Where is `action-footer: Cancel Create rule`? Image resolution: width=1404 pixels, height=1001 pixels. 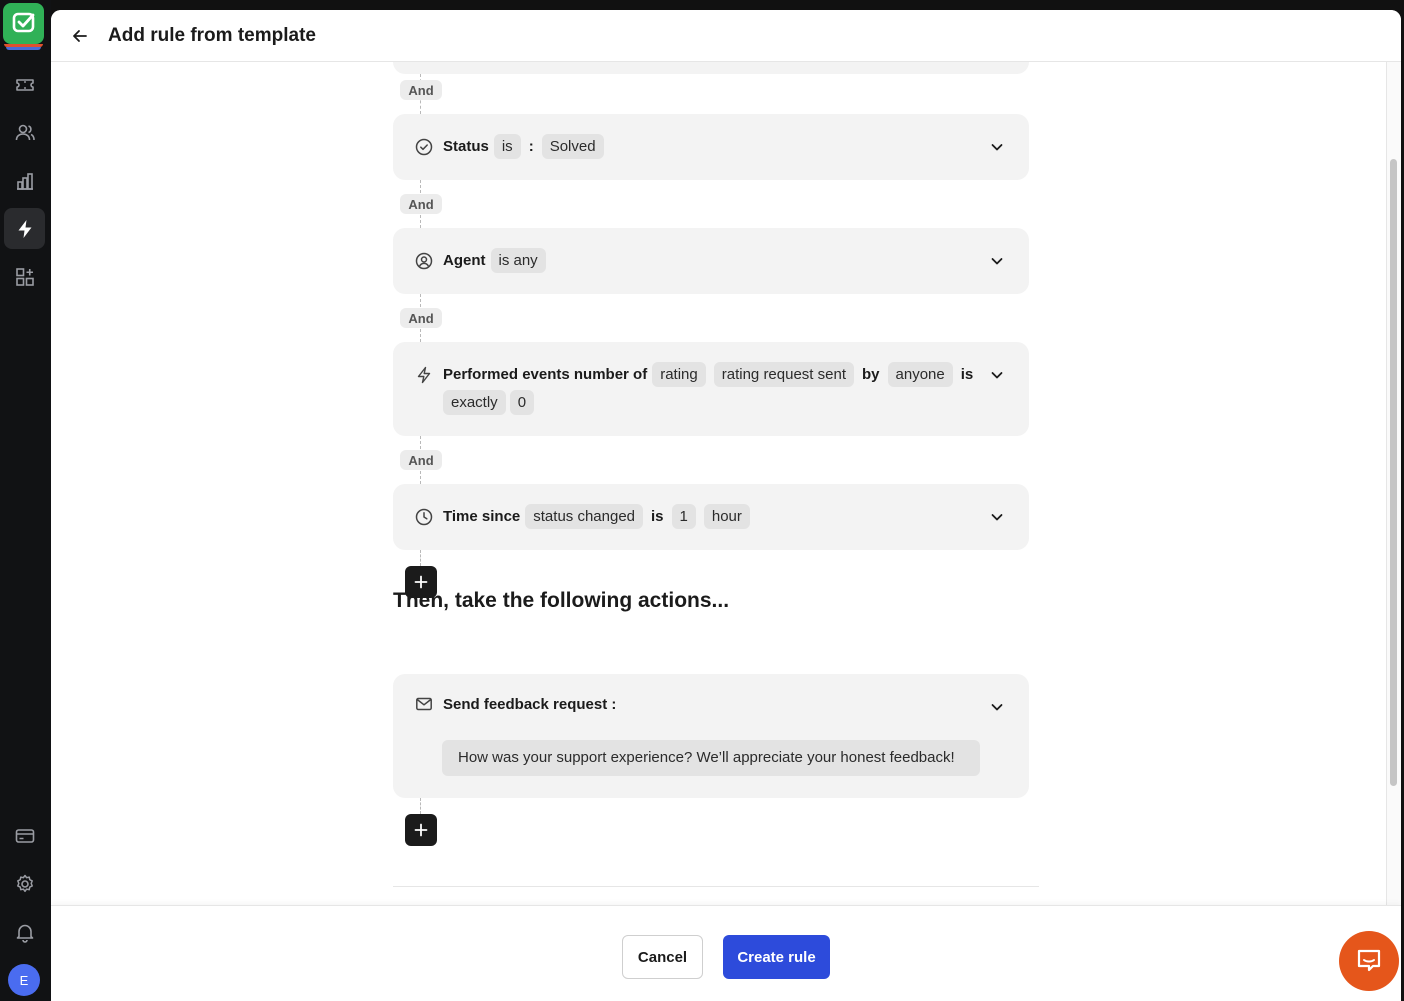
action-footer: Cancel Create rule is located at coordinates (726, 953).